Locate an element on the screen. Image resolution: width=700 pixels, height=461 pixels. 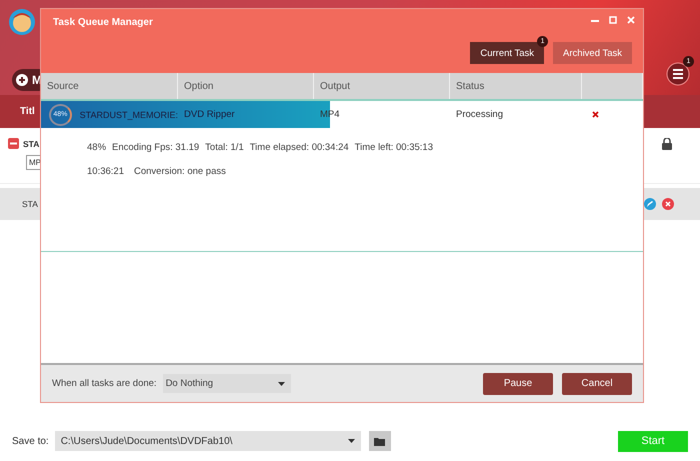
remove-icon is located at coordinates (668, 204).